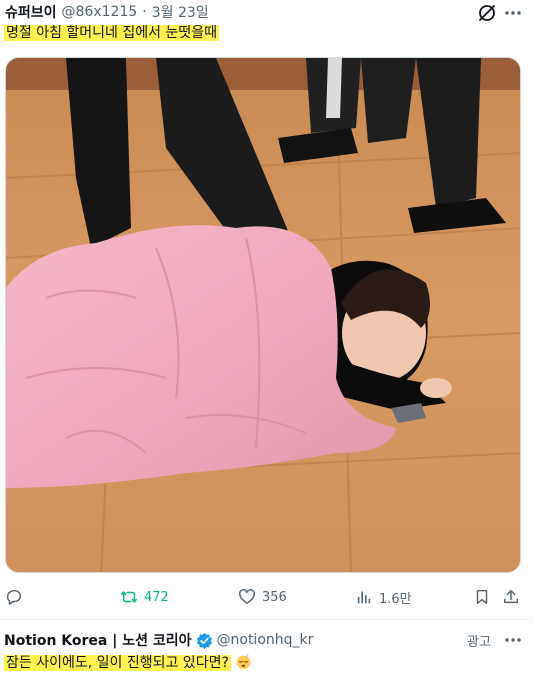 The height and width of the screenshot is (678, 533). I want to click on like-count: 356, so click(274, 597).